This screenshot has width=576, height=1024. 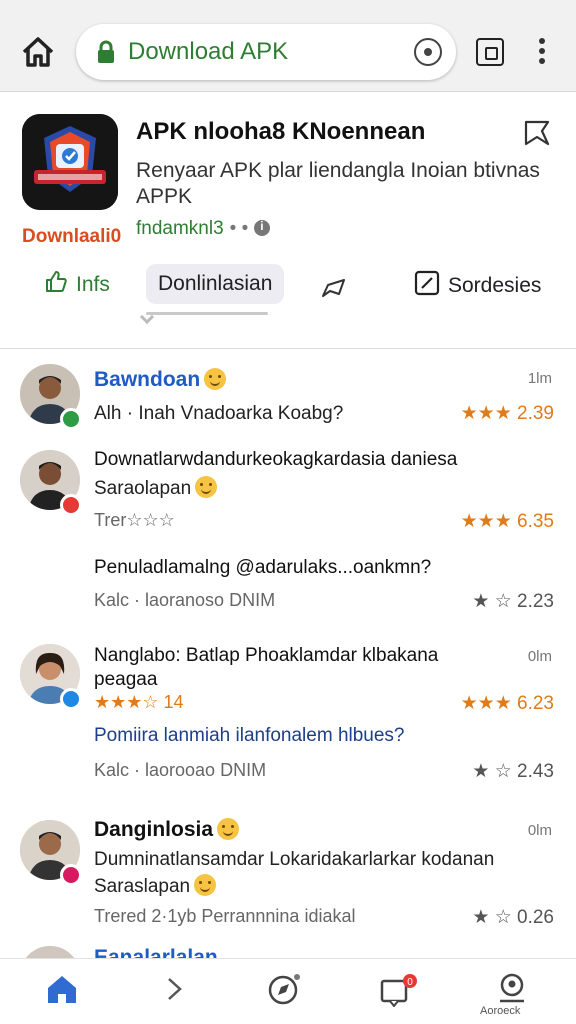 I want to click on info-label: Infs, so click(x=93, y=284).